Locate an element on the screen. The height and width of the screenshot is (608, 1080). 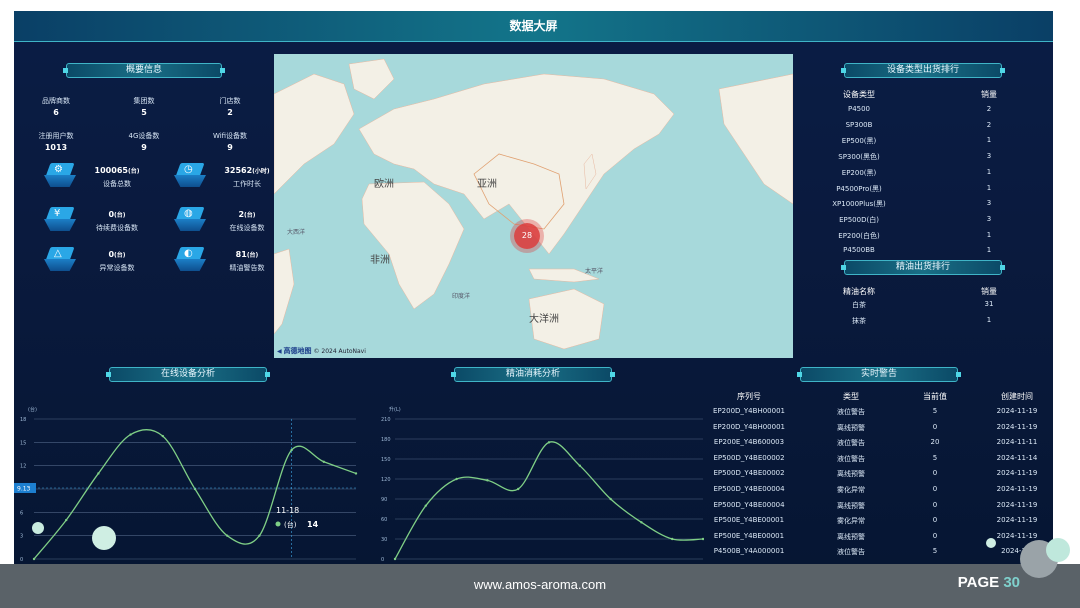
tile-value: 100065(台) is located at coordinates (117, 170).